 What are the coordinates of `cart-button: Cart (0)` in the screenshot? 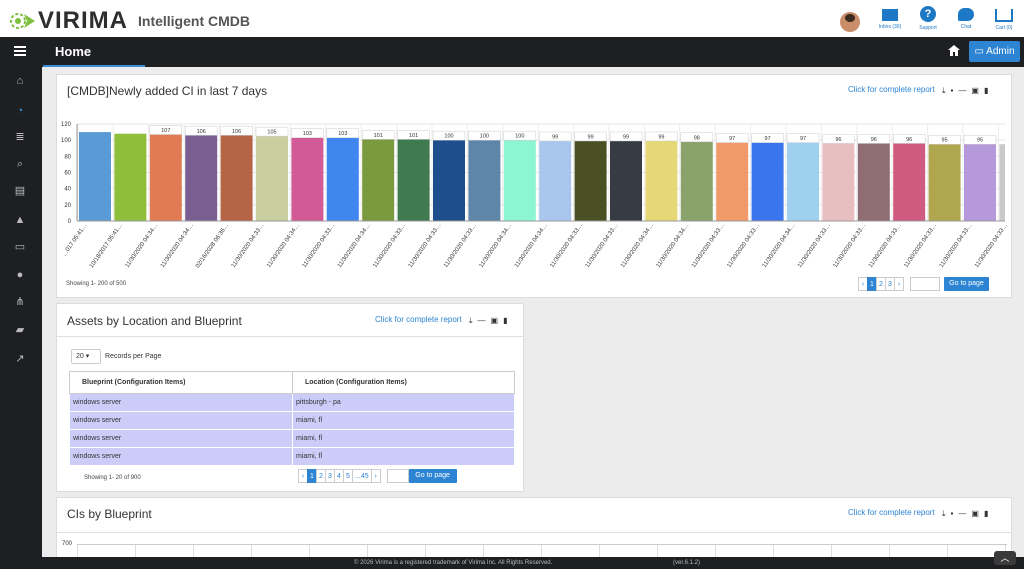 It's located at (1004, 18).